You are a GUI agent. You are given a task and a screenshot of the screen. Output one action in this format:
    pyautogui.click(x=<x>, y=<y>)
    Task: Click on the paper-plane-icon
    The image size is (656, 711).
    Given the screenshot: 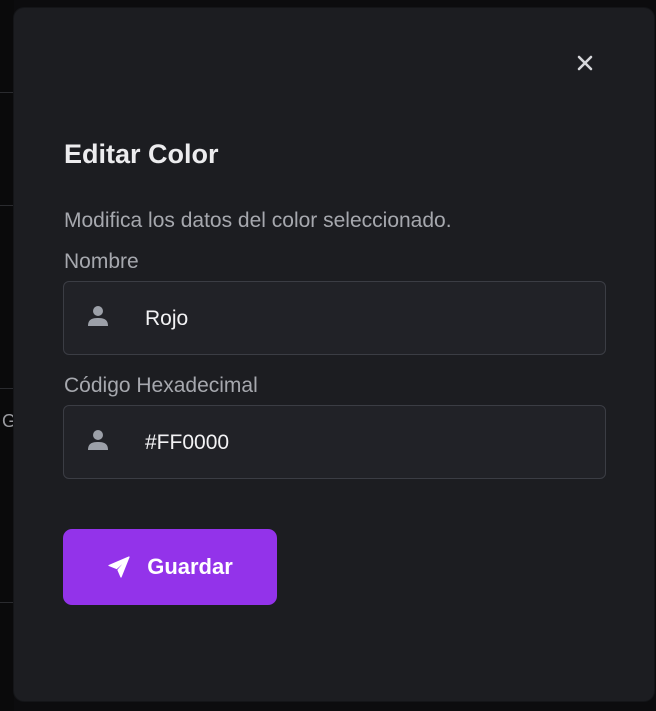 What is the action you would take?
    pyautogui.click(x=119, y=567)
    